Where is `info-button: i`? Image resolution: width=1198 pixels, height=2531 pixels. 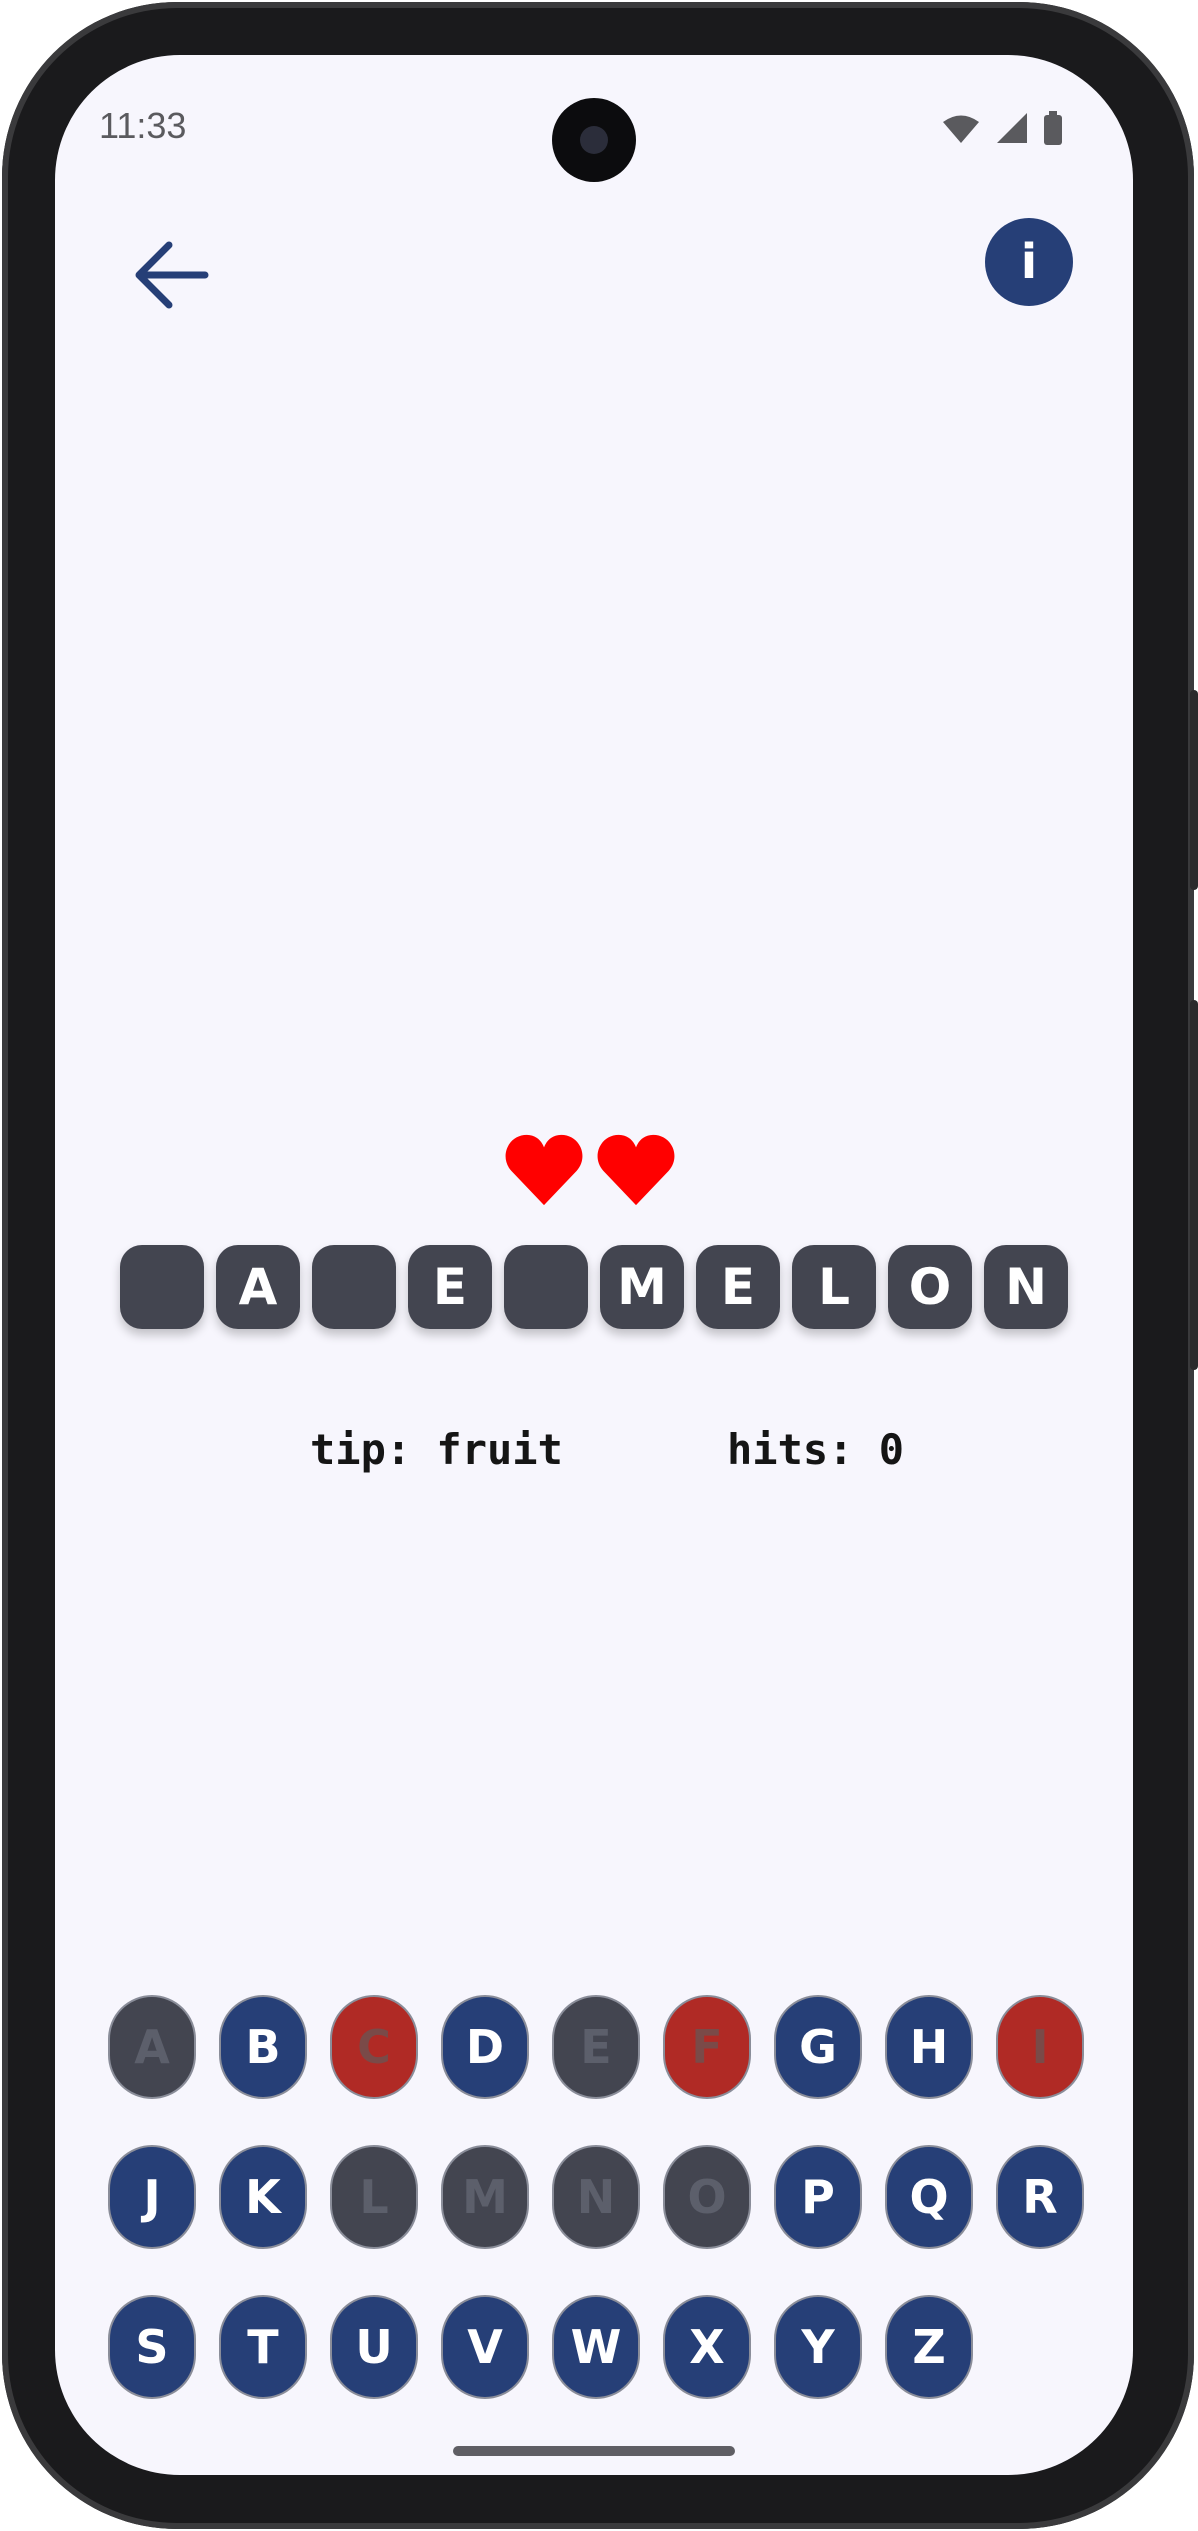 info-button: i is located at coordinates (1029, 262).